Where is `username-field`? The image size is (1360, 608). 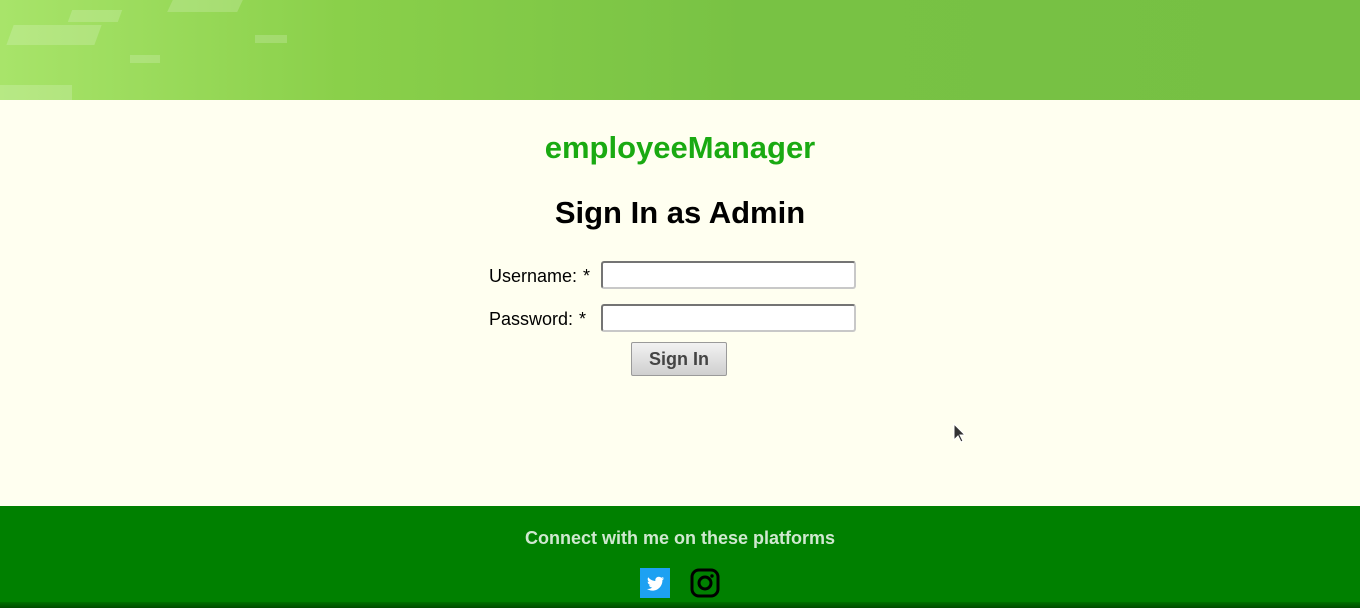 username-field is located at coordinates (728, 275).